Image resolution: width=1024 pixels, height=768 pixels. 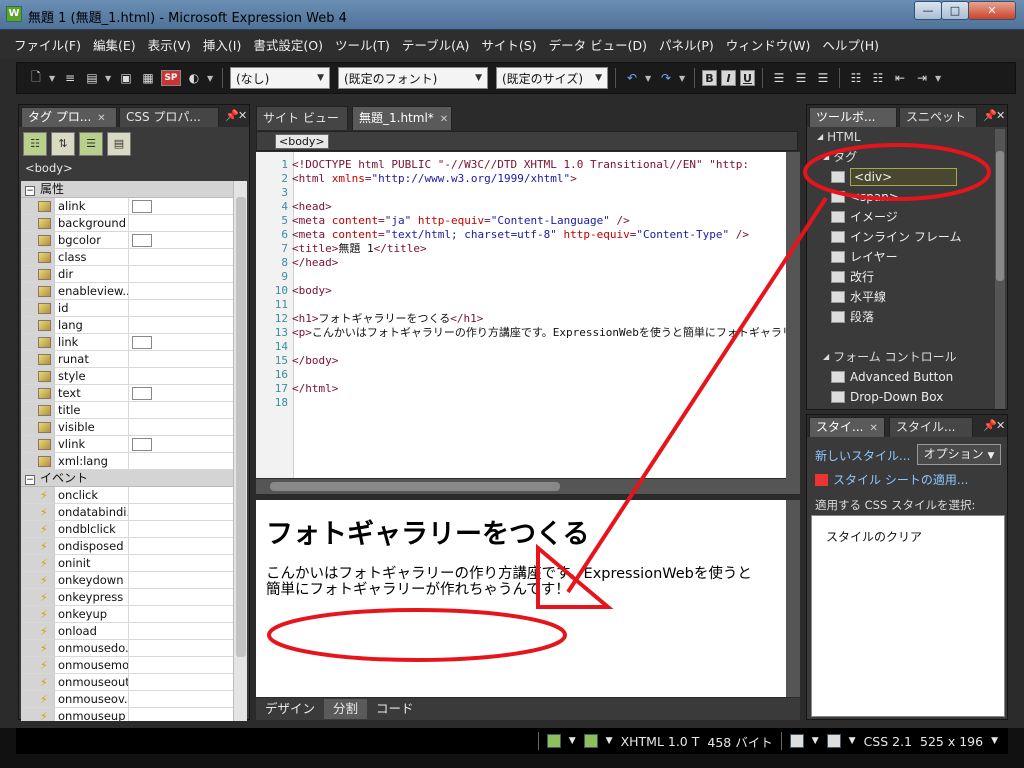 What do you see at coordinates (171, 78) in the screenshot?
I see `sharepoint-icon: SP` at bounding box center [171, 78].